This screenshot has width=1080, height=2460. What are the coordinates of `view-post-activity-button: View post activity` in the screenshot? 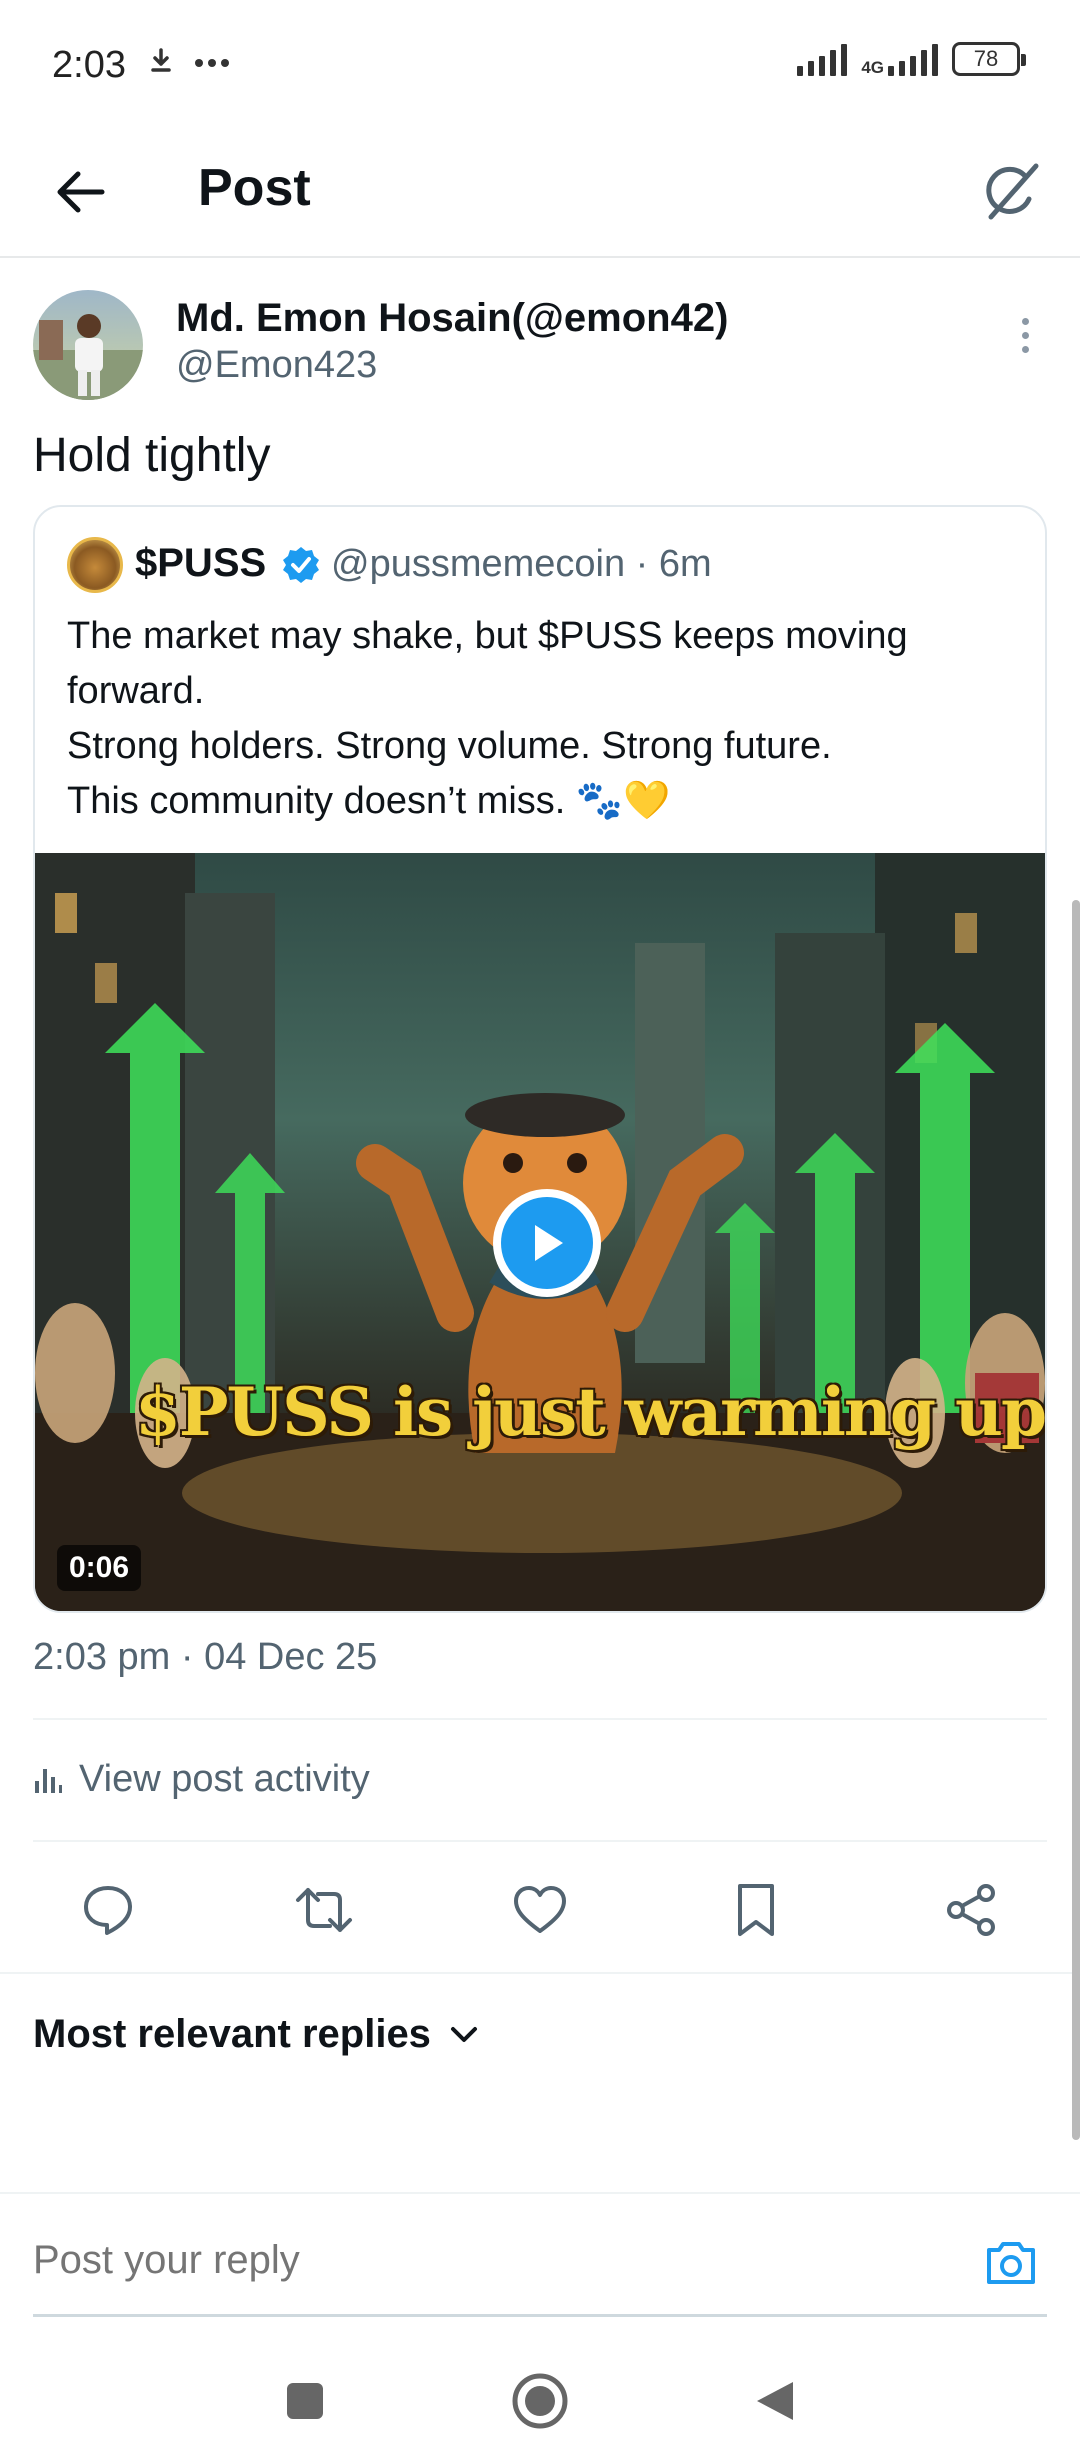 It's located at (201, 1779).